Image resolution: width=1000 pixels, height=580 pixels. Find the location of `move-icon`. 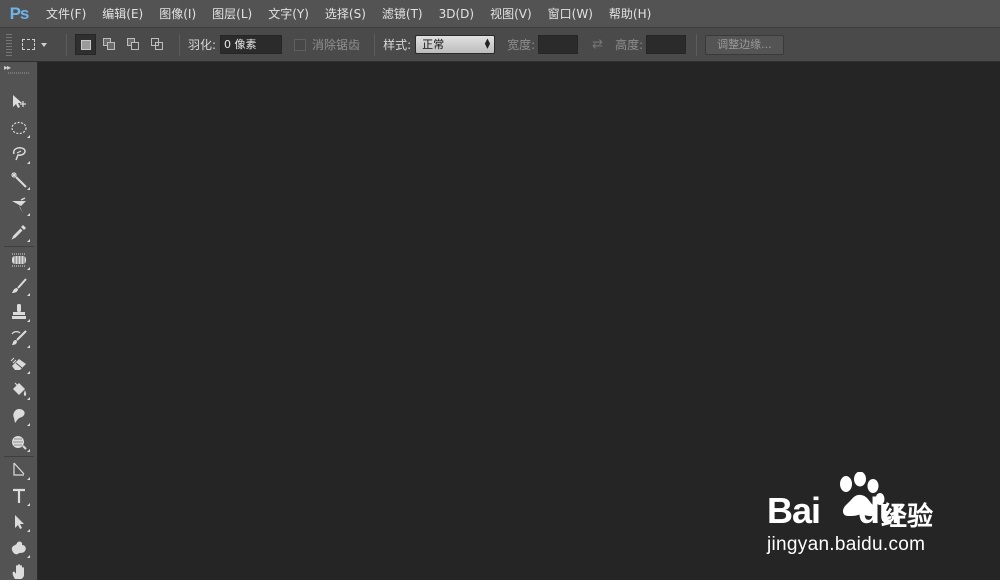

move-icon is located at coordinates (19, 101).